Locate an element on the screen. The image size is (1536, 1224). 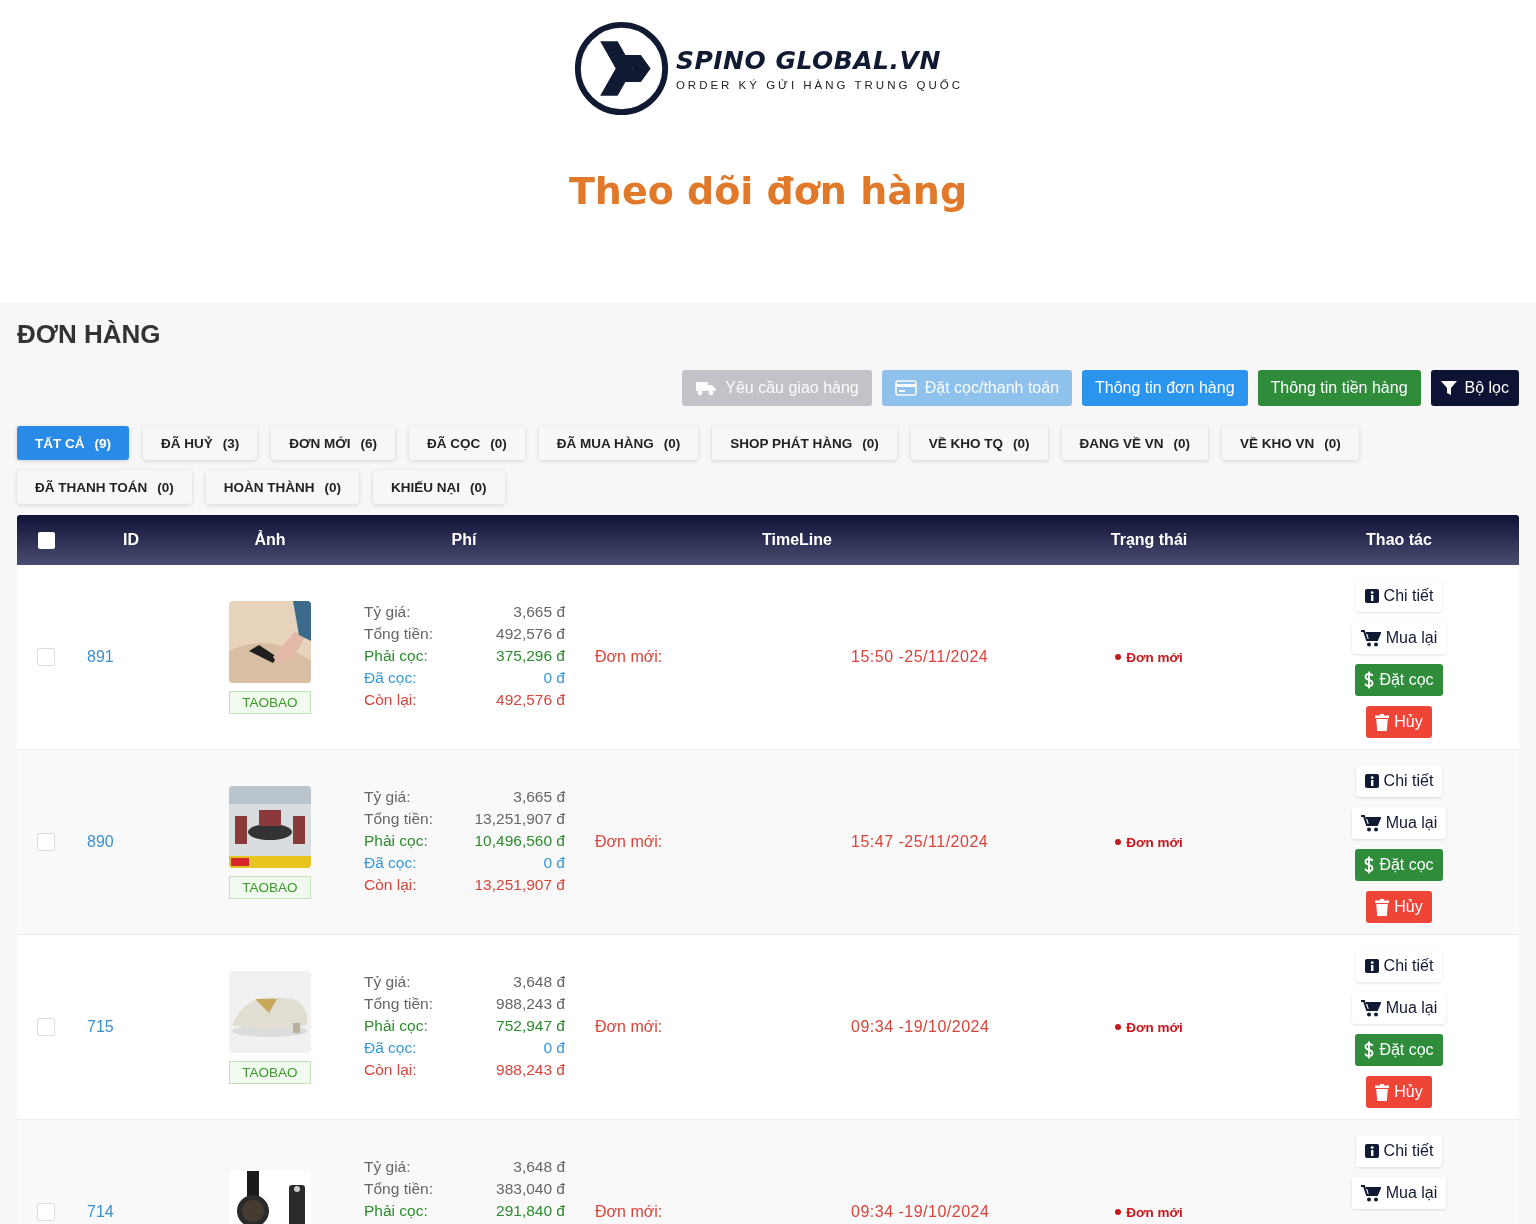
fee-value: 10,496,560 đ is located at coordinates (519, 841).